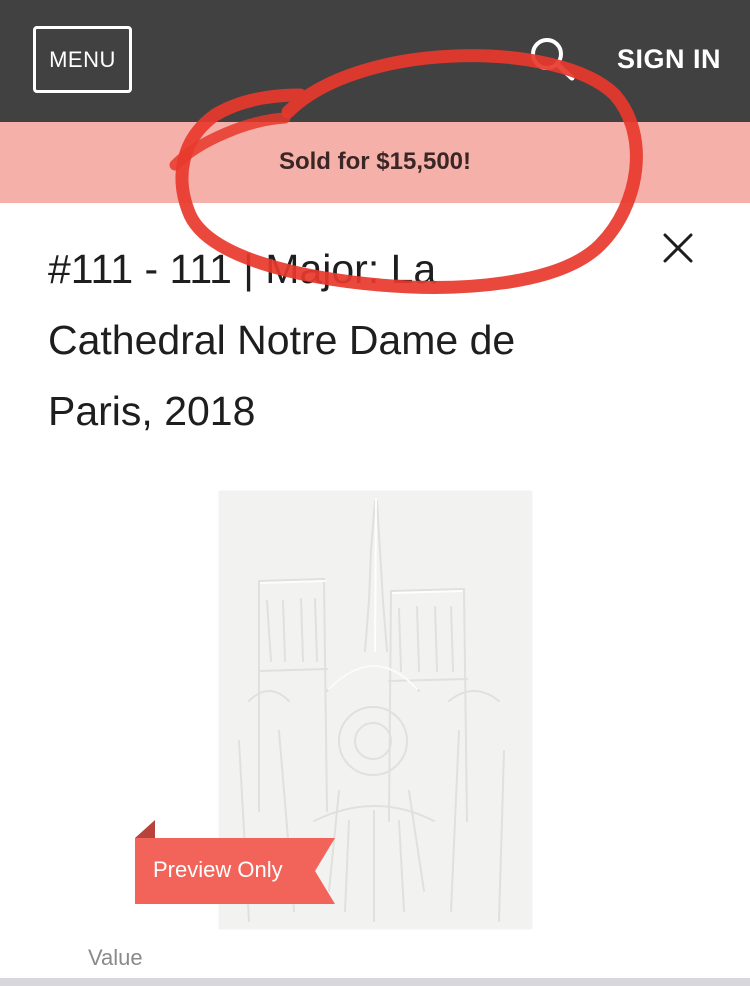 The height and width of the screenshot is (986, 750). What do you see at coordinates (152, 411) in the screenshot?
I see `lot-title-line: Paris, 2018` at bounding box center [152, 411].